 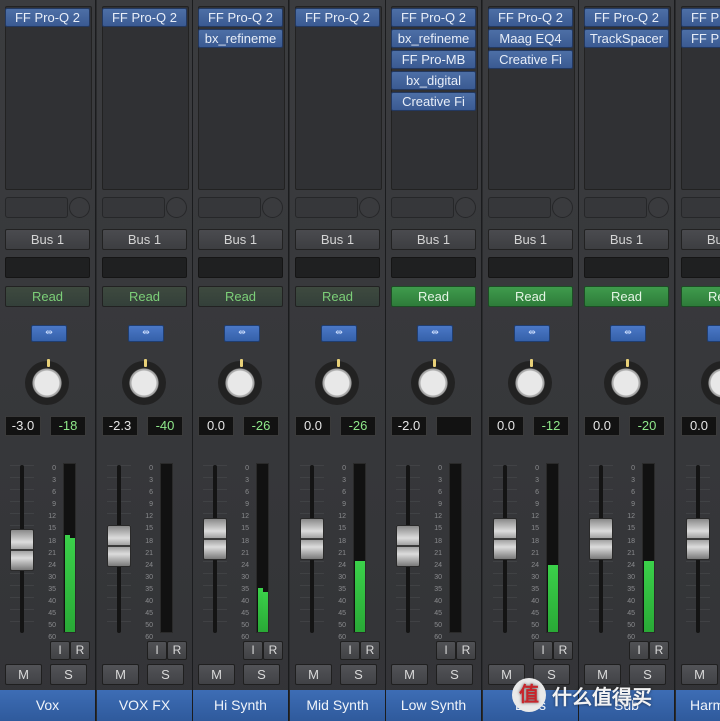 I want to click on peak-readout: -12, so click(x=551, y=426).